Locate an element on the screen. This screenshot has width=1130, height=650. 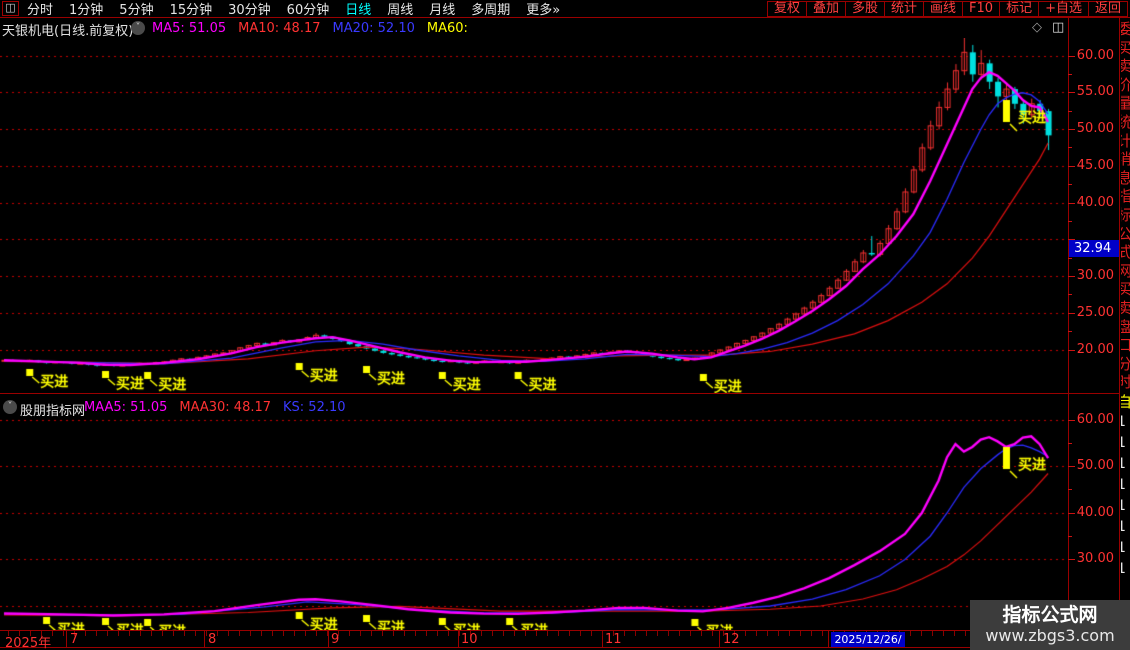
diamond-icon: ◇ is located at coordinates (1037, 27).